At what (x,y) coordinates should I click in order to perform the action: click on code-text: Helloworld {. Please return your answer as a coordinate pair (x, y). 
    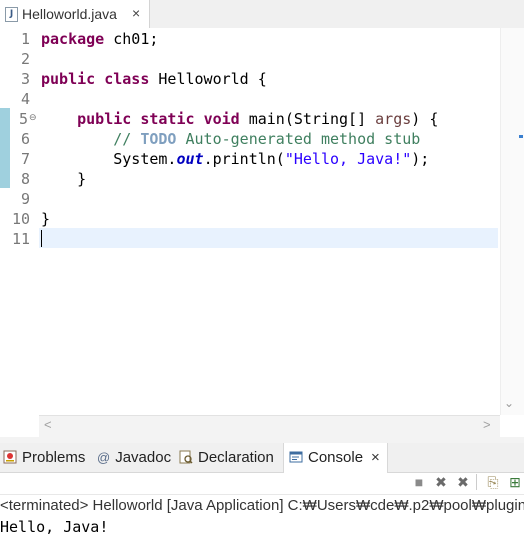
    Looking at the image, I should click on (208, 79).